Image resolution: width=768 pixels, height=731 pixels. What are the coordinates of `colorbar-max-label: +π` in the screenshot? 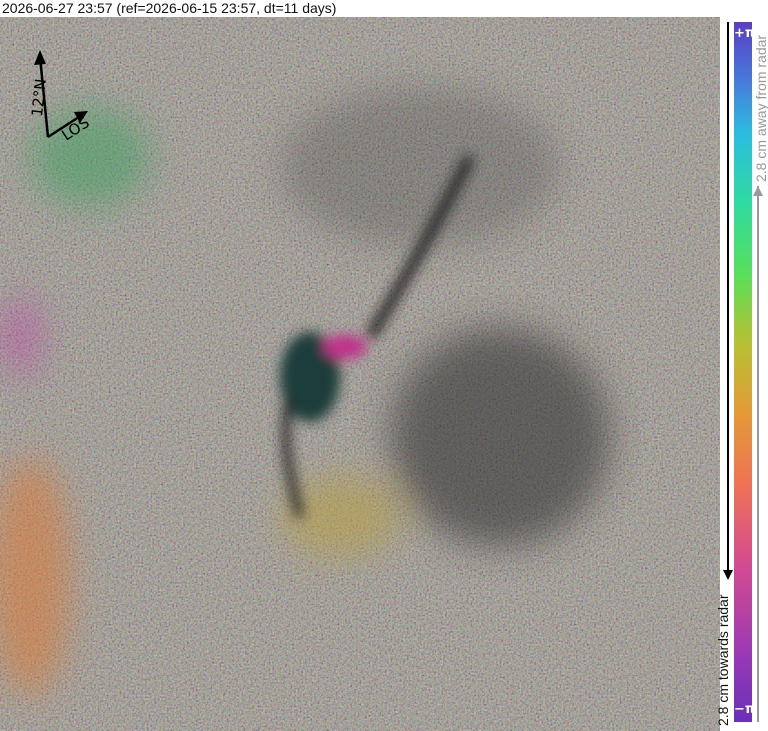 It's located at (745, 33).